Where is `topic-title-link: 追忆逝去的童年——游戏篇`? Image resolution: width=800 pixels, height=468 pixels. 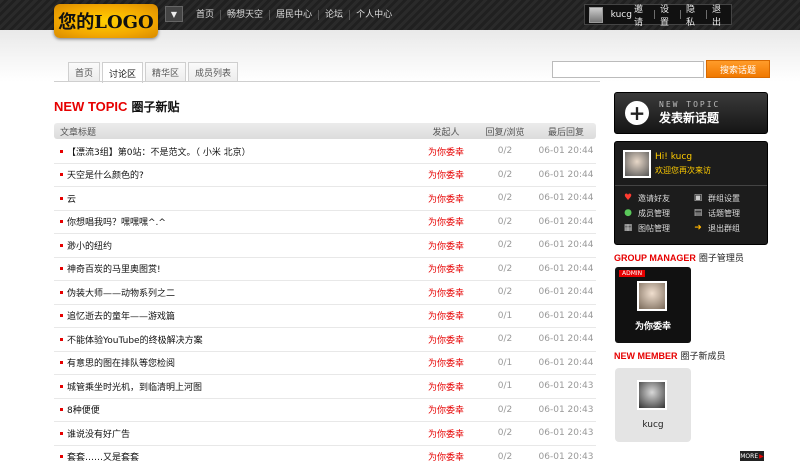
topic-title-link: 追忆逝去的童年——游戏篇 is located at coordinates (121, 315).